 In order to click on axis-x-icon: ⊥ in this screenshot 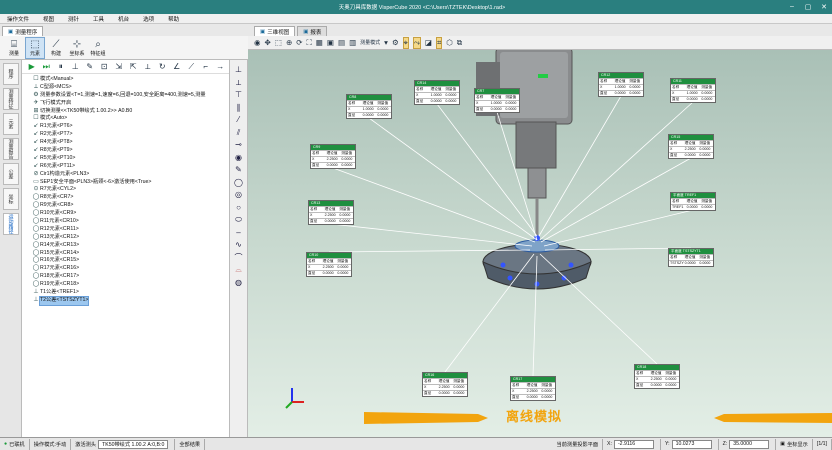, I will do `click(238, 70)`.